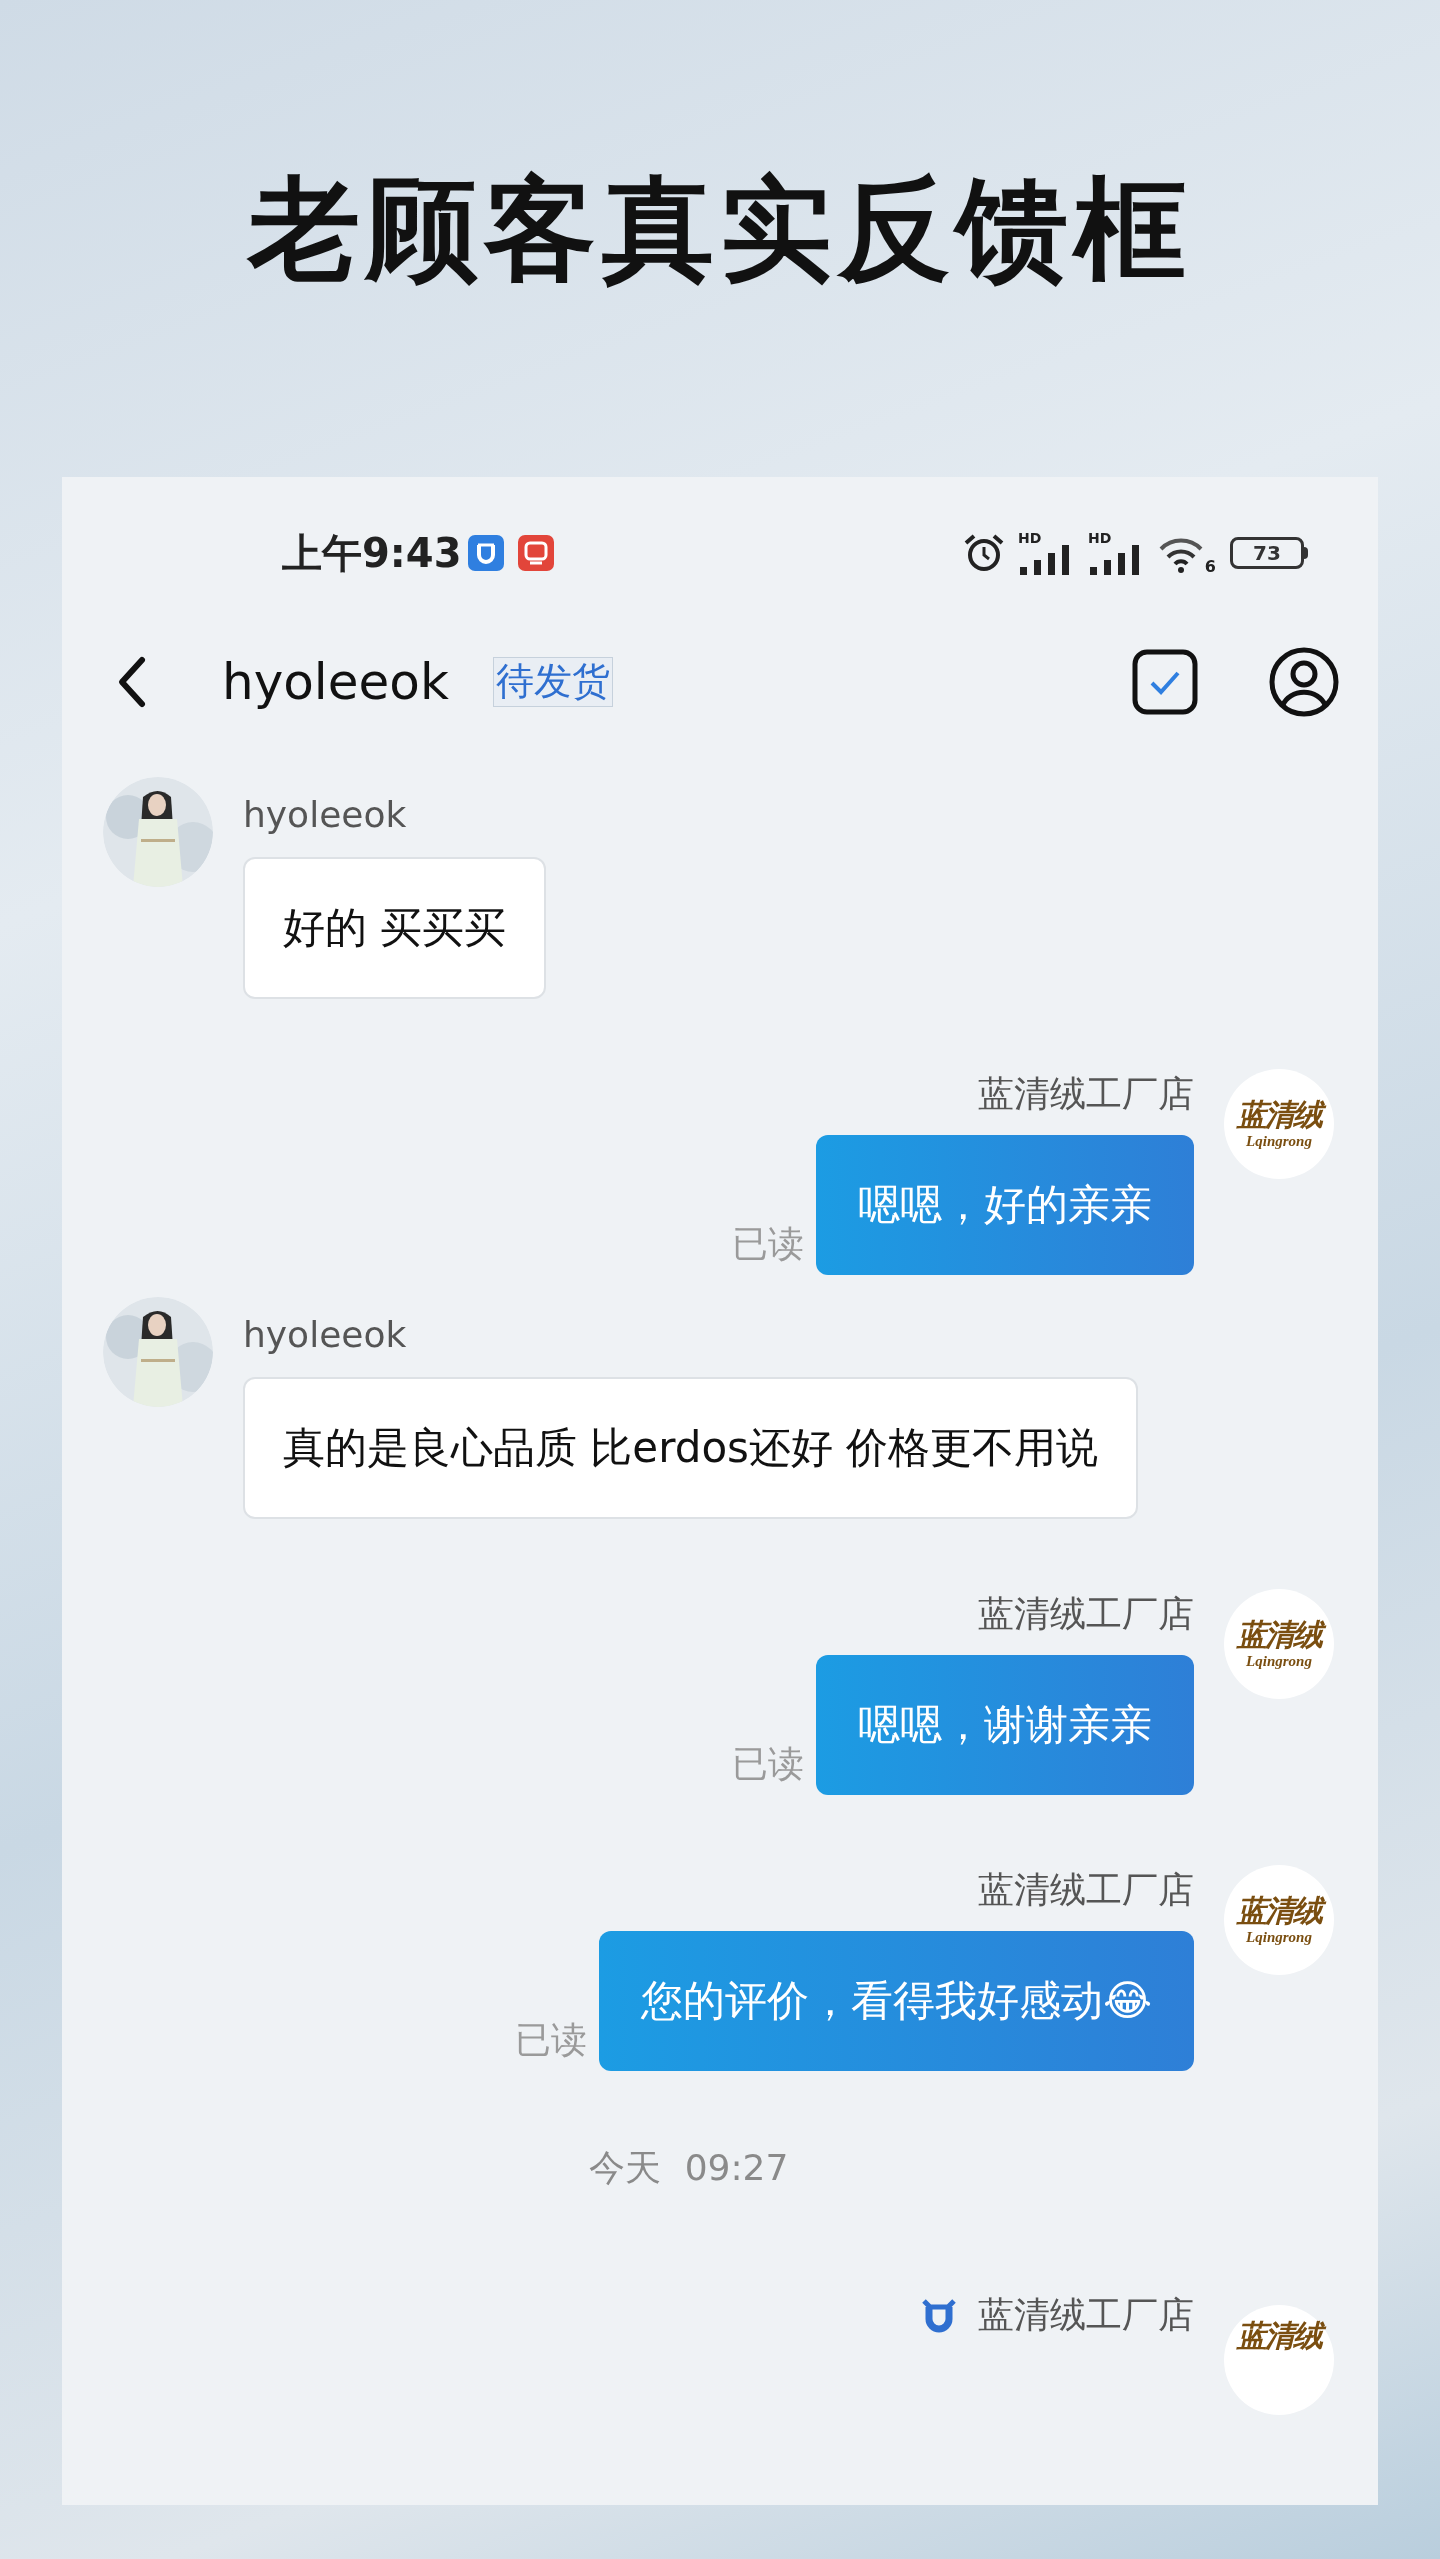 The image size is (1440, 2559). Describe the element at coordinates (1005, 1205) in the screenshot. I see `message-bubble: 嗯嗯，好的亲亲` at that location.